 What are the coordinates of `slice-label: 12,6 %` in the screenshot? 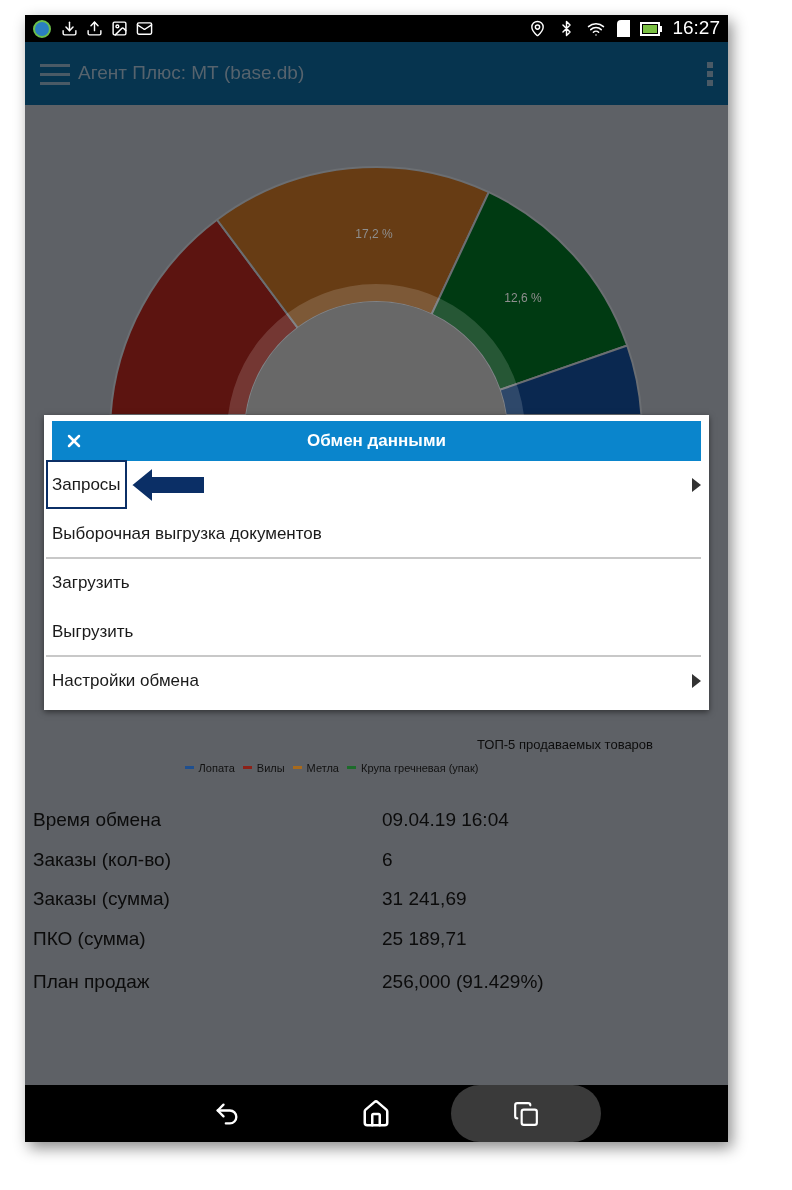 It's located at (523, 298).